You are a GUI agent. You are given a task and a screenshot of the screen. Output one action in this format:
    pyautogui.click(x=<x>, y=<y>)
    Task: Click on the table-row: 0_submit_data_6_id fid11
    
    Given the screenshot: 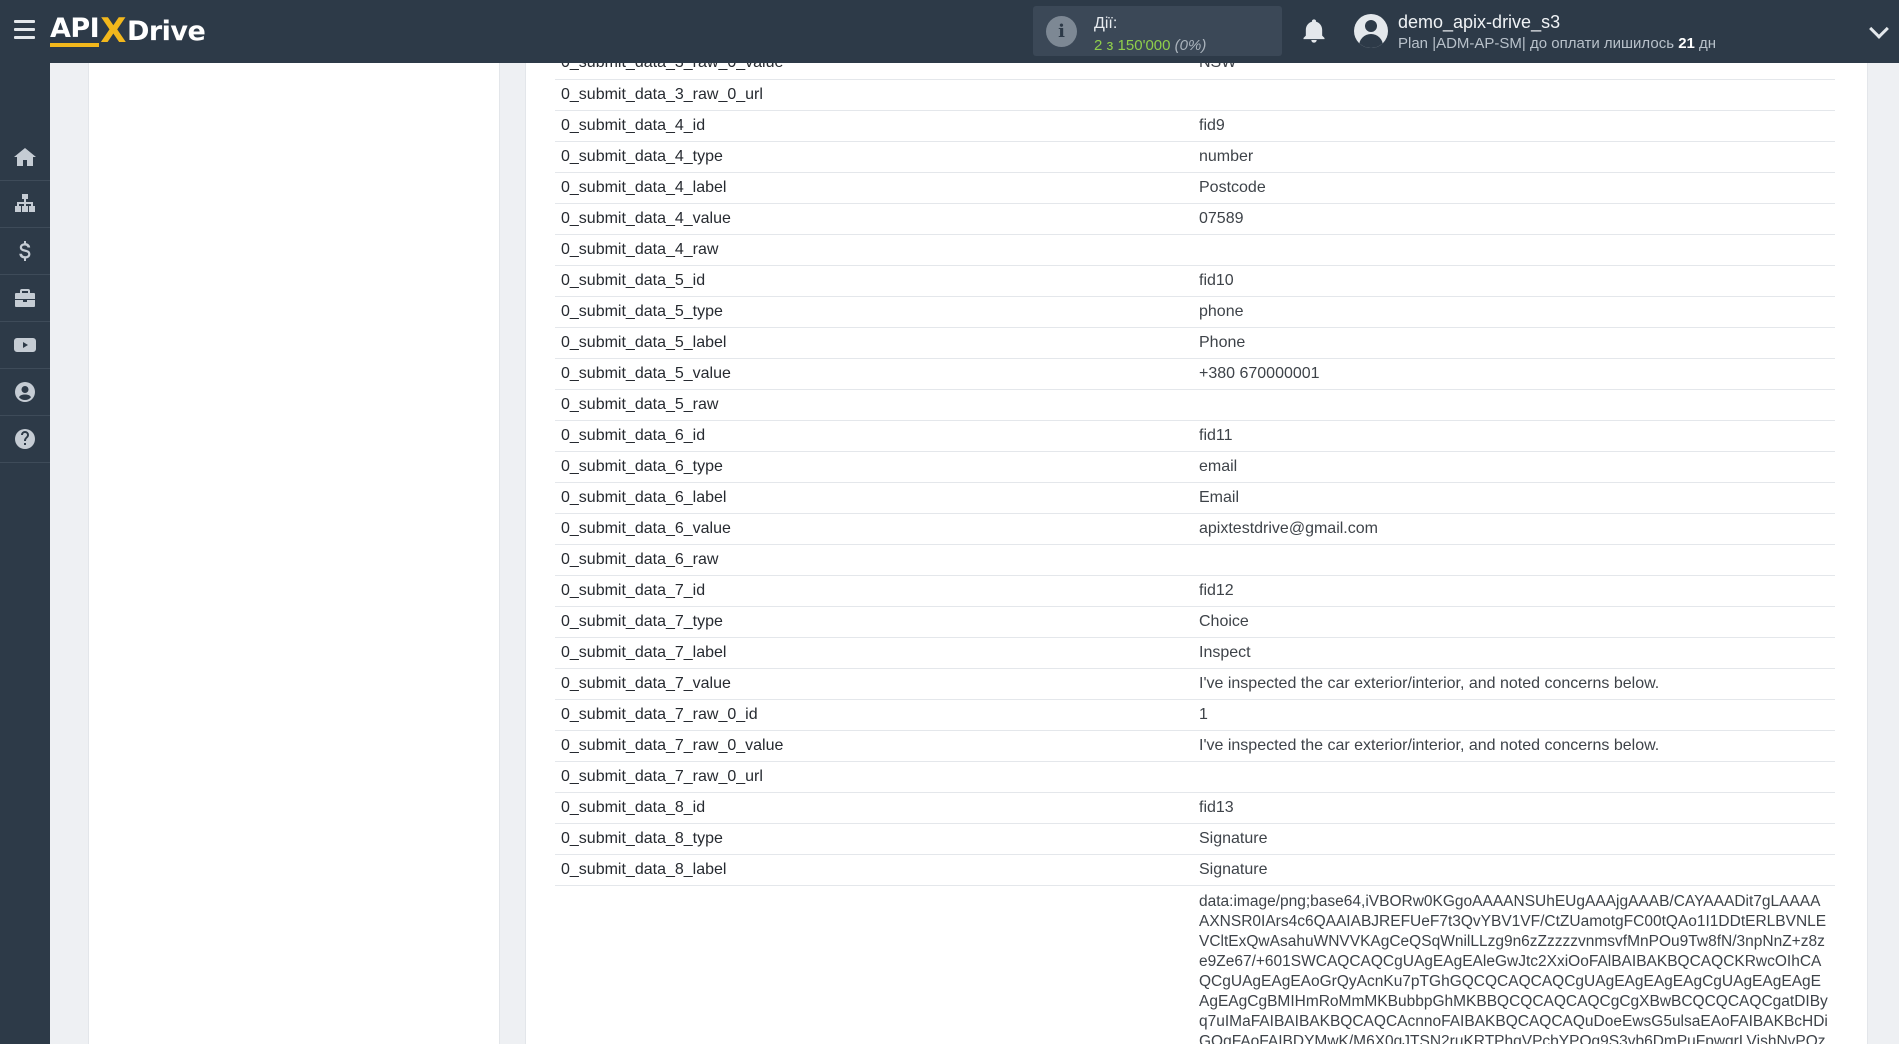 What is the action you would take?
    pyautogui.click(x=1195, y=436)
    